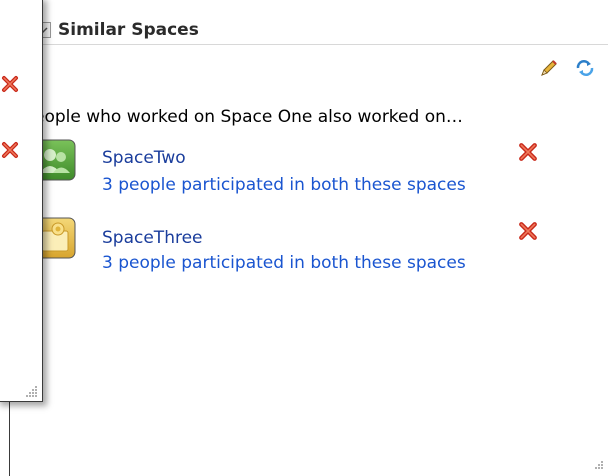 The image size is (608, 476). Describe the element at coordinates (549, 68) in the screenshot. I see `pencil-icon` at that location.